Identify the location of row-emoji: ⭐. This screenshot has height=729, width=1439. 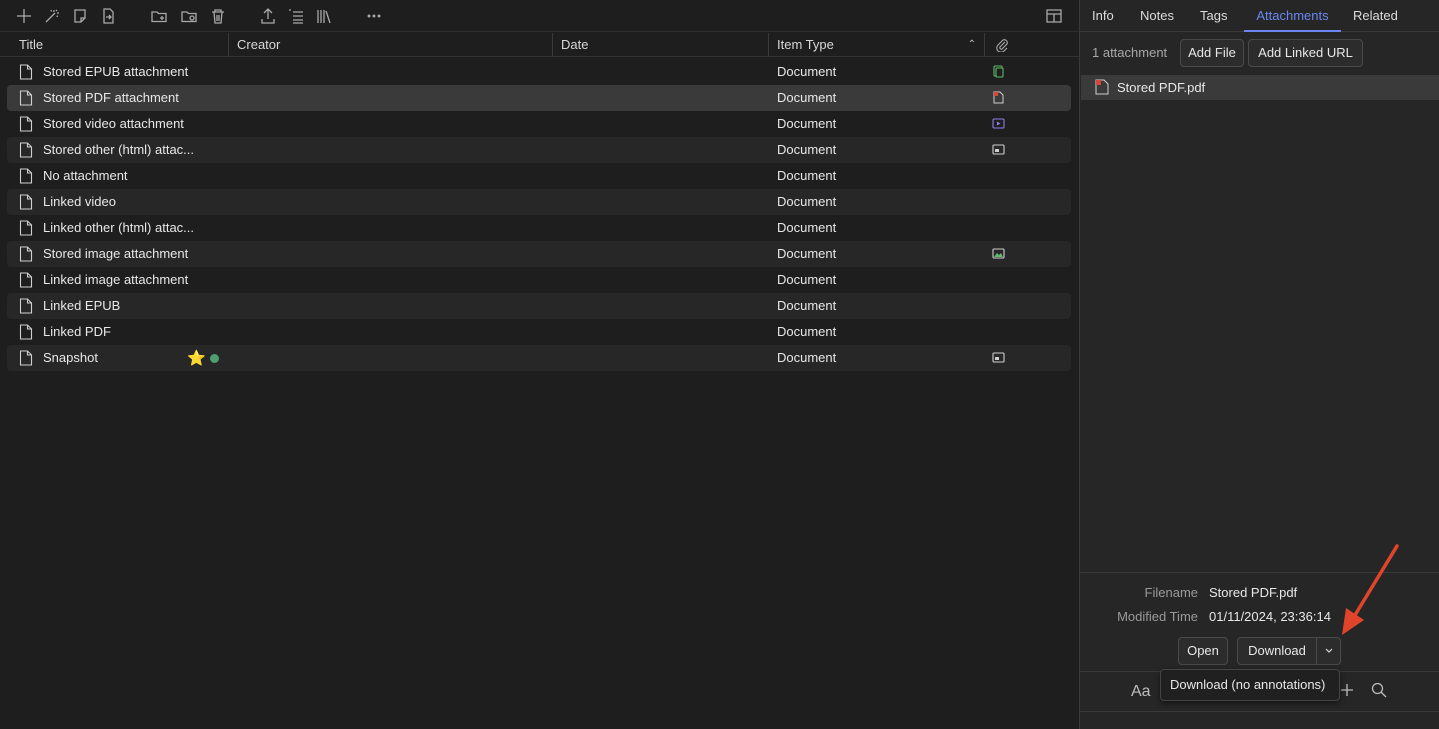
(196, 358).